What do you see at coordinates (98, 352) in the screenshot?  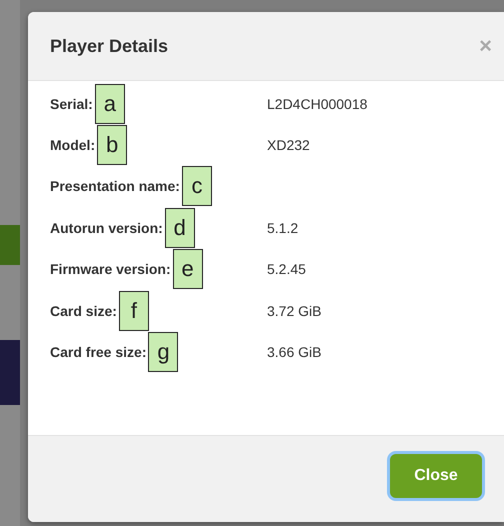 I see `field-label: Card free size:` at bounding box center [98, 352].